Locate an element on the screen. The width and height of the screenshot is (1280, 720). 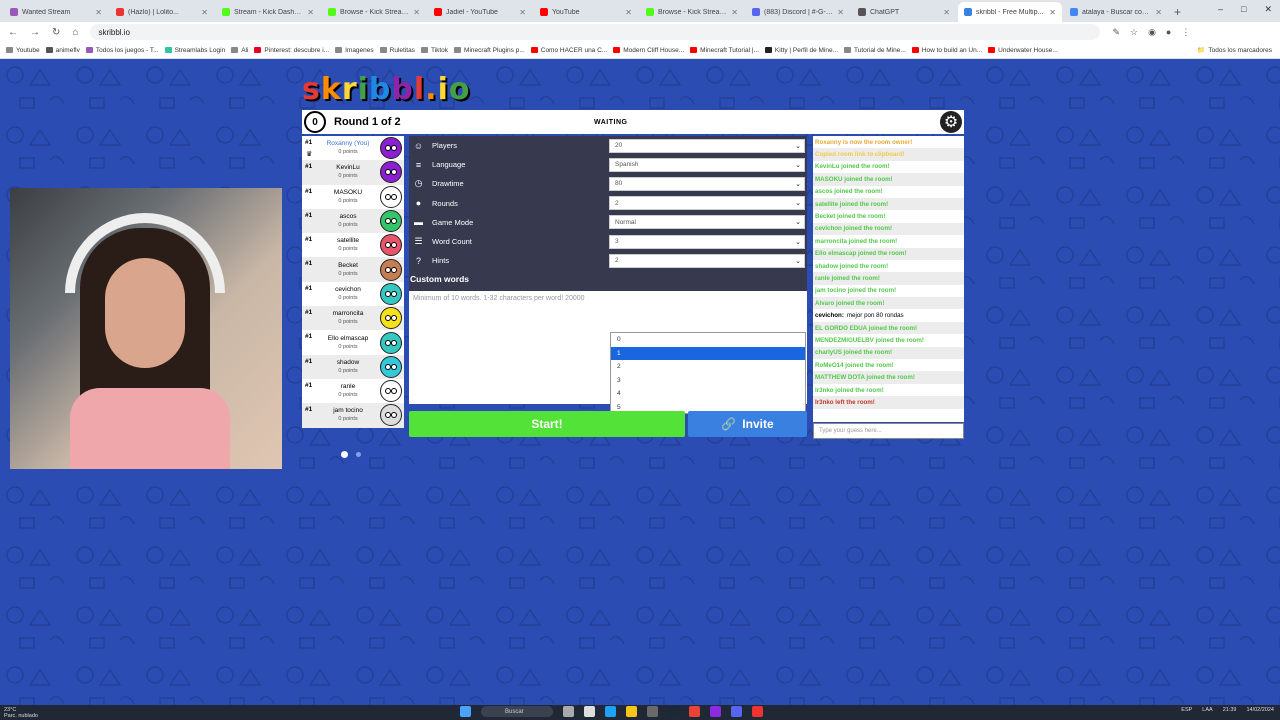
extension-icon: ◉ is located at coordinates (1152, 32).